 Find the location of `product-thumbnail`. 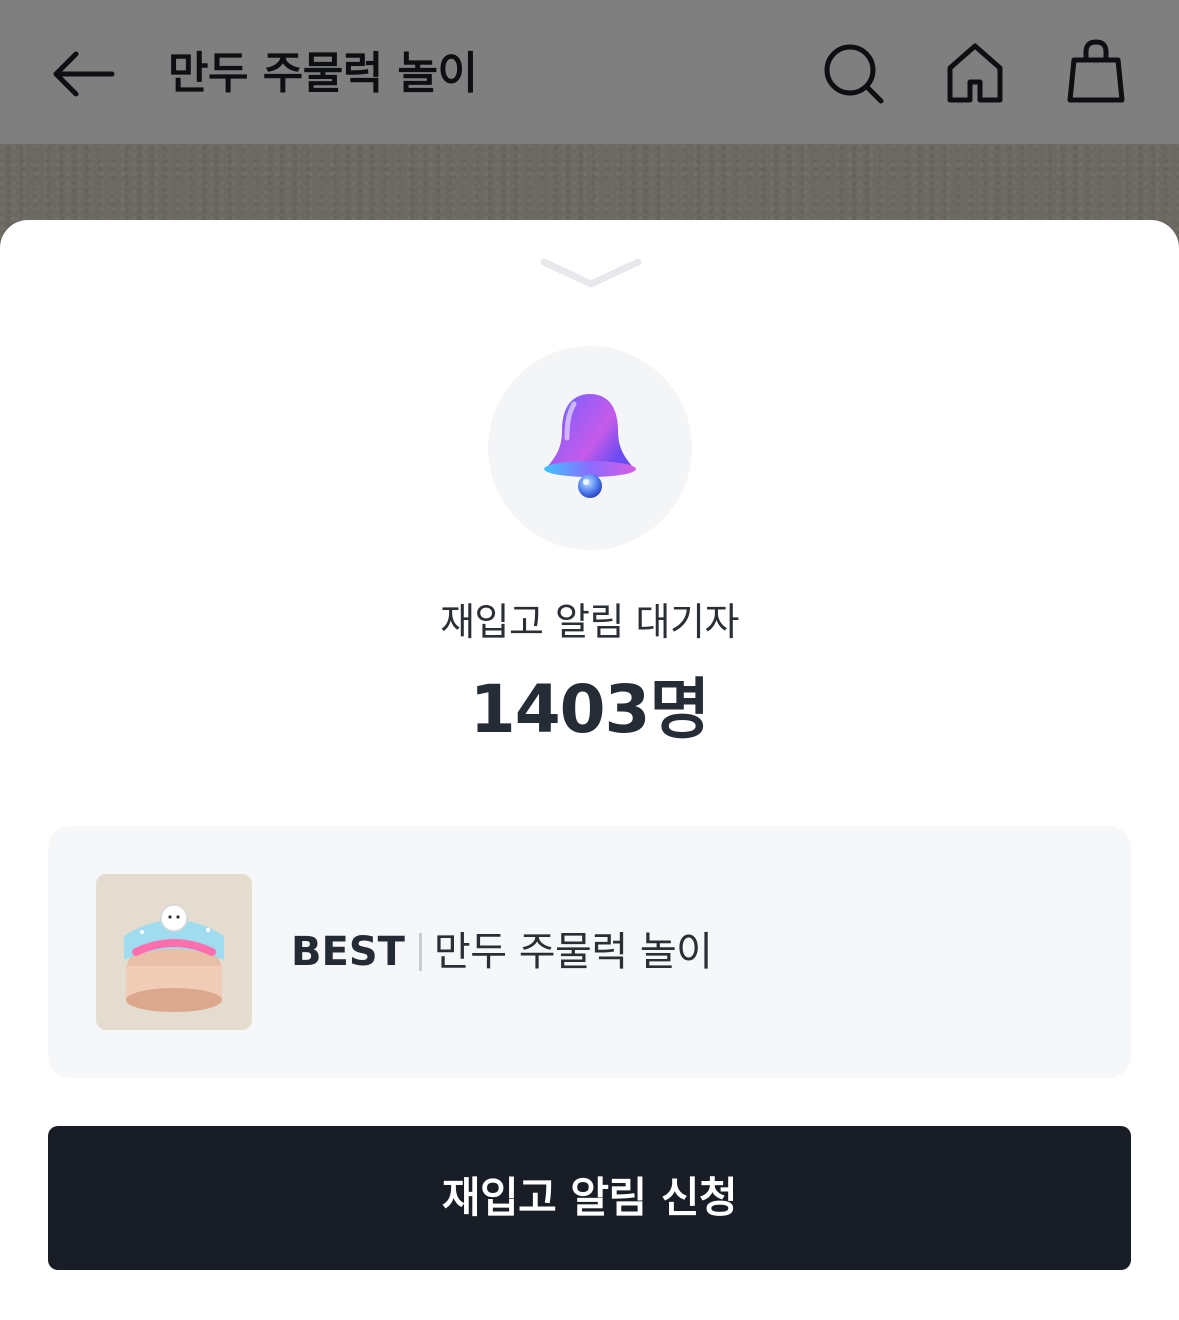

product-thumbnail is located at coordinates (174, 952).